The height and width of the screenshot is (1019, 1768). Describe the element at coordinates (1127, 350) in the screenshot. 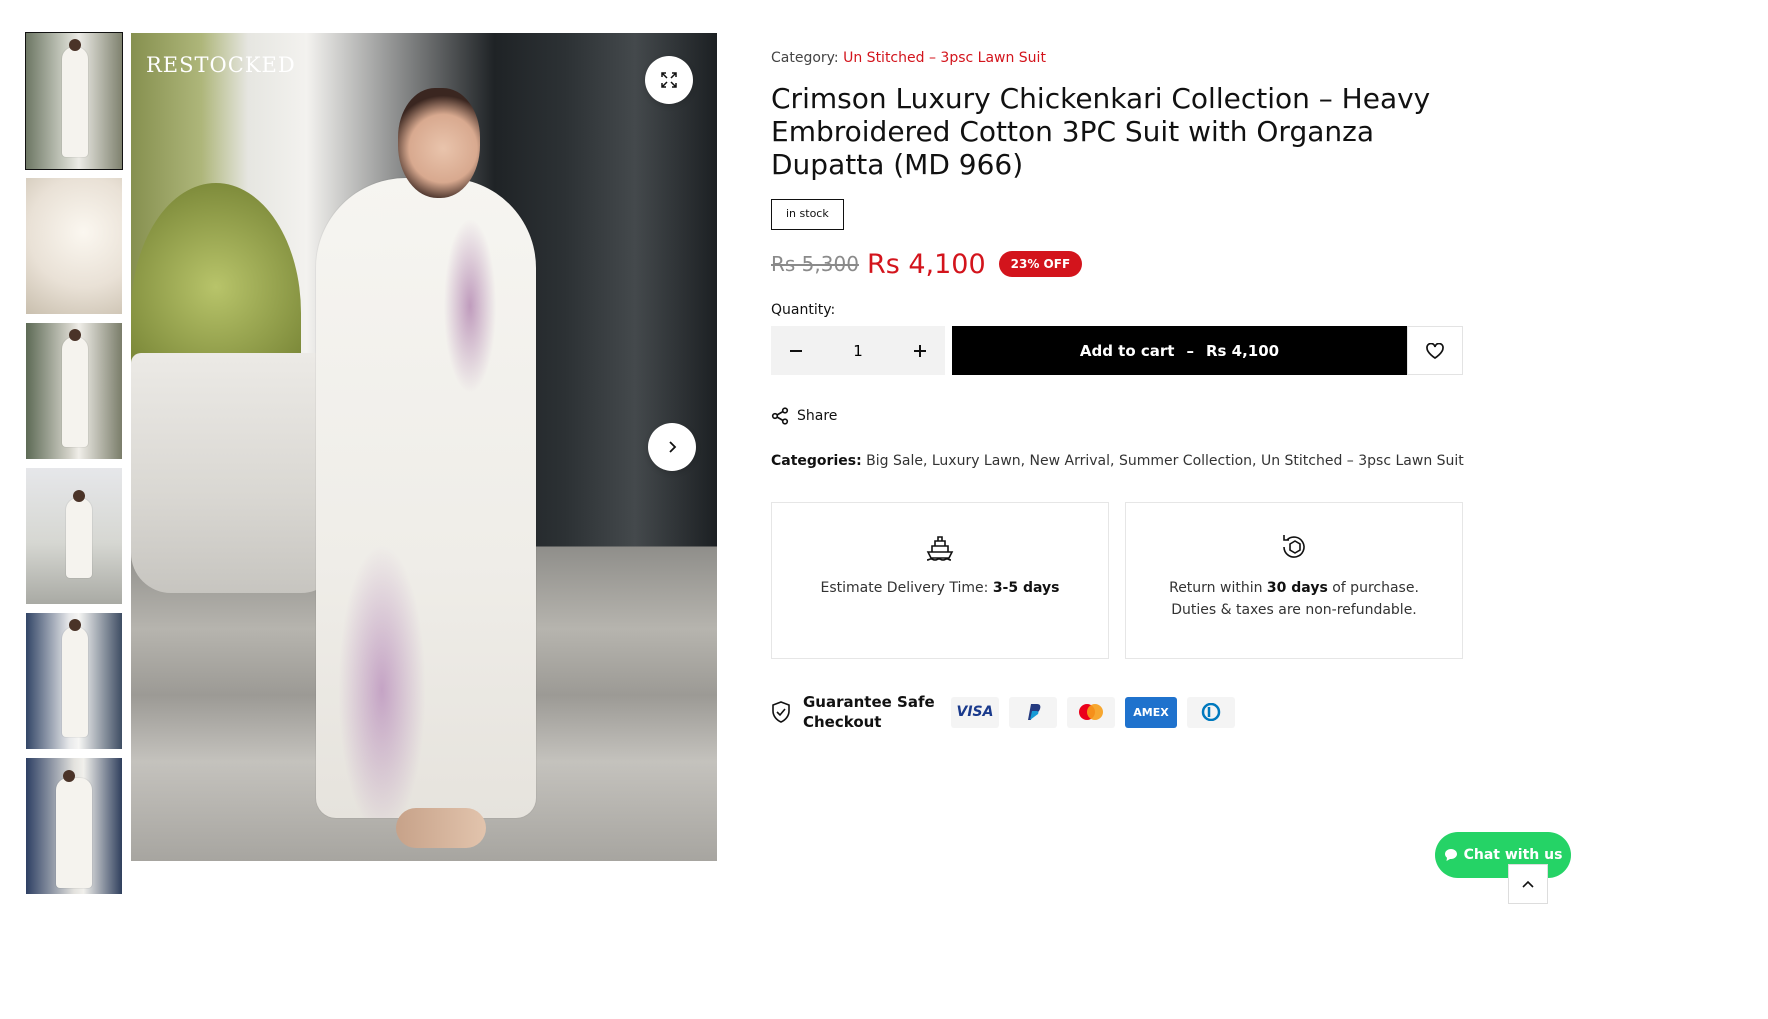

I see `add-to-cart-label: Add to cart` at that location.